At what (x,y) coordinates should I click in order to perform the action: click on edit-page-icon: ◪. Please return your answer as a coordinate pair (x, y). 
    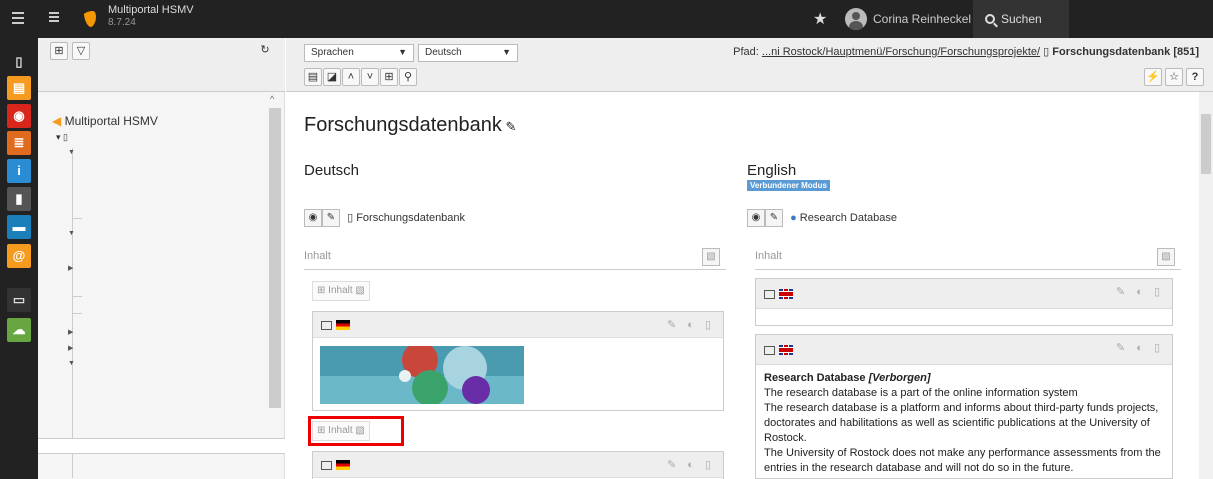
    Looking at the image, I should click on (332, 77).